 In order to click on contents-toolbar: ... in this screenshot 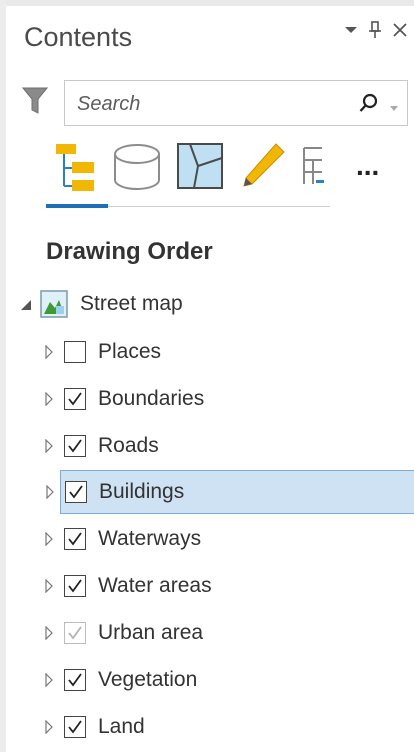, I will do `click(212, 170)`.